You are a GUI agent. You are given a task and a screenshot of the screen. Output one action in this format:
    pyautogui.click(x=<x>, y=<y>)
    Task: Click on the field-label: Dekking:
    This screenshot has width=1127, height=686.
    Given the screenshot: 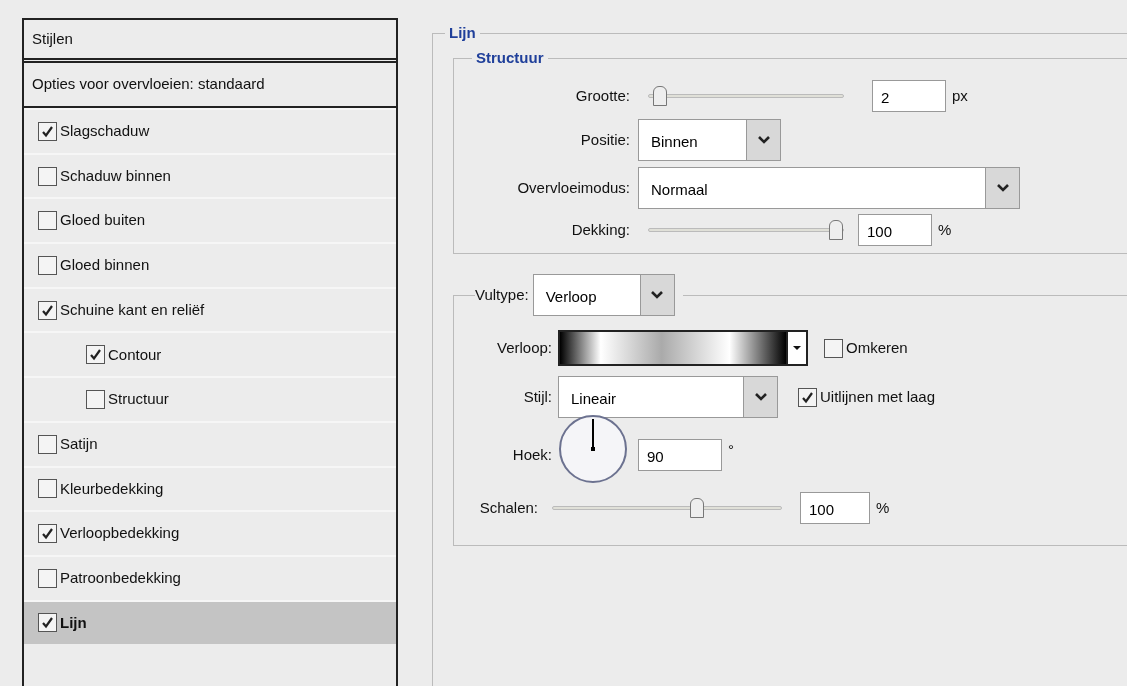 What is the action you would take?
    pyautogui.click(x=600, y=229)
    